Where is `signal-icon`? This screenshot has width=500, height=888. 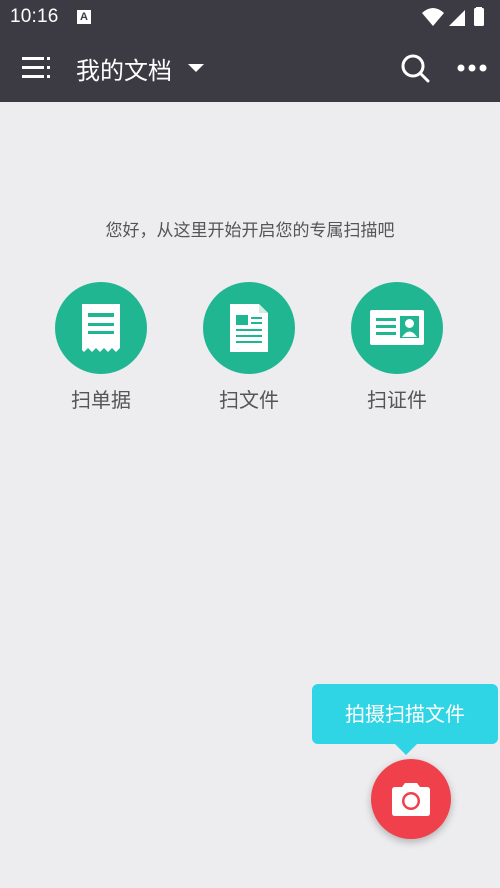
signal-icon is located at coordinates (457, 18).